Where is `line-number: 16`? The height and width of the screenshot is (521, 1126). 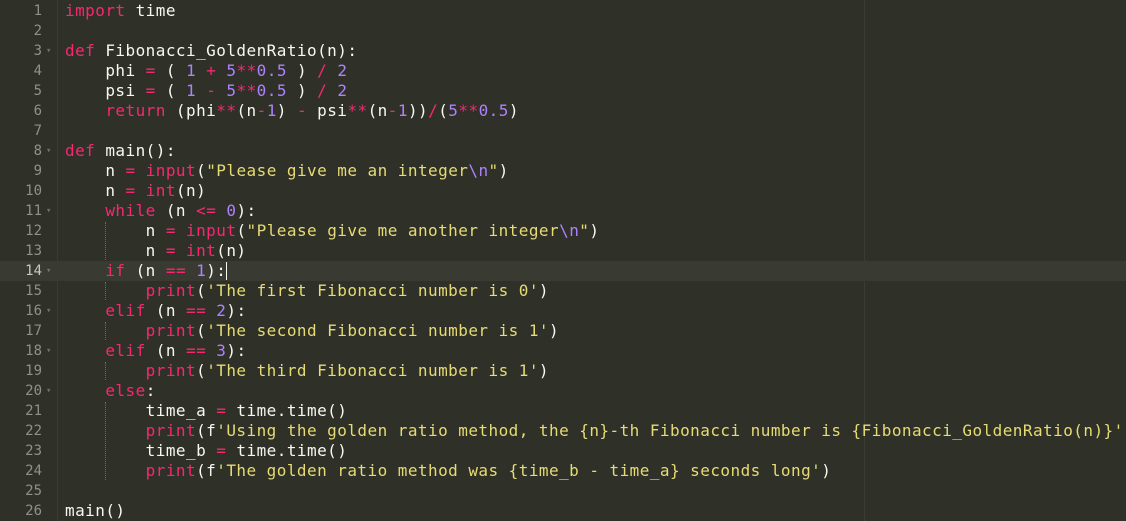 line-number: 16 is located at coordinates (33, 311).